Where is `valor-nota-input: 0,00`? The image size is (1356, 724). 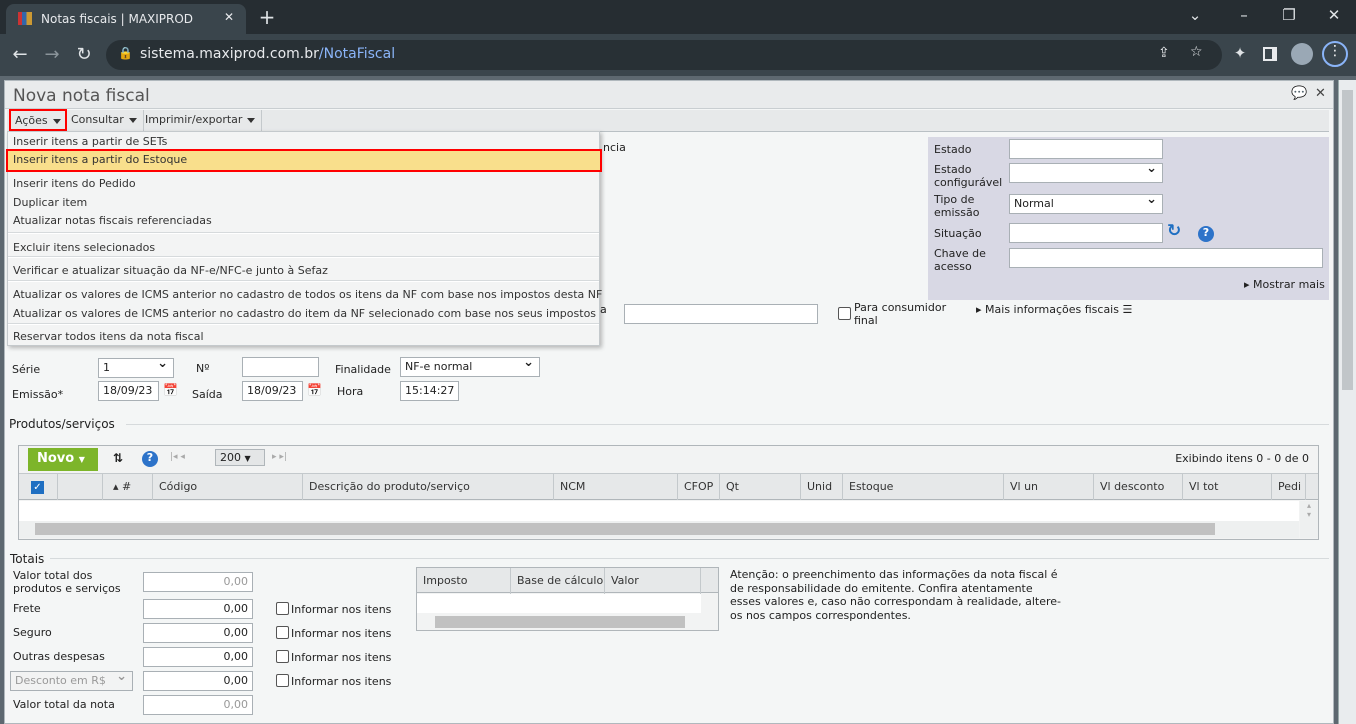
valor-nota-input: 0,00 is located at coordinates (198, 705).